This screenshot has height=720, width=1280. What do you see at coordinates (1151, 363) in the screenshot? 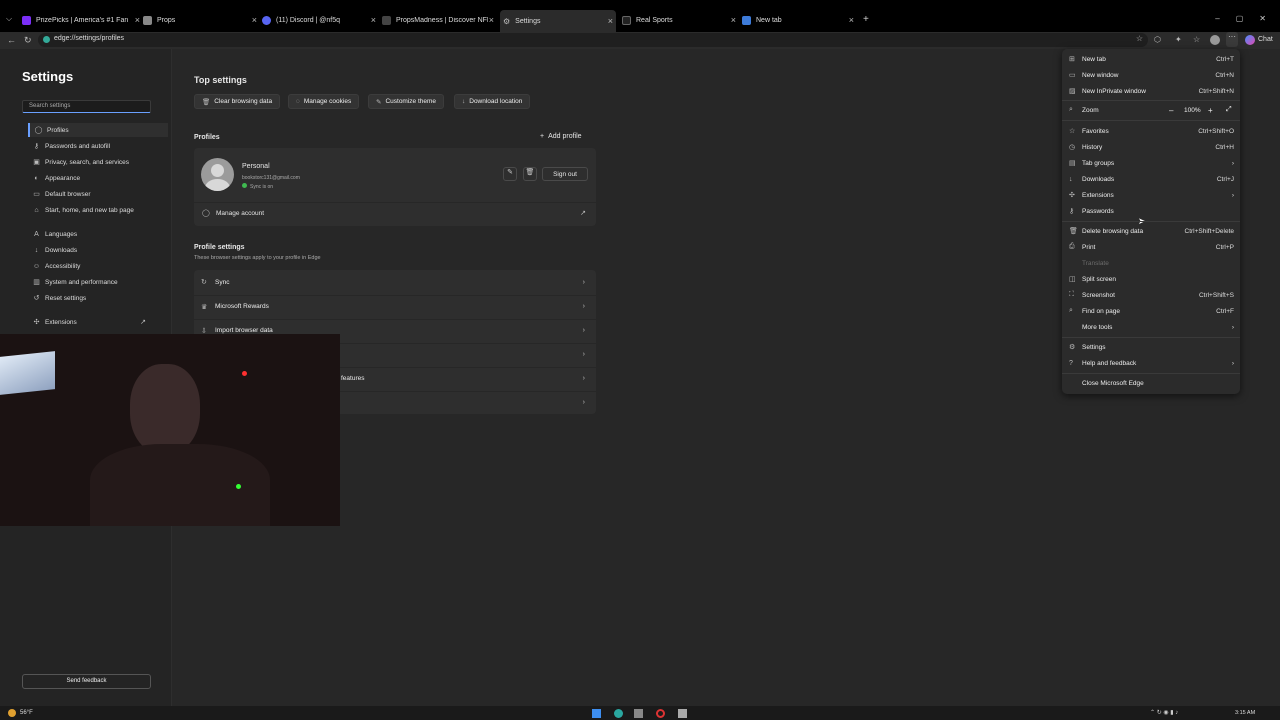
I see `menu-help-feedback: ? Help and feedback ›` at bounding box center [1151, 363].